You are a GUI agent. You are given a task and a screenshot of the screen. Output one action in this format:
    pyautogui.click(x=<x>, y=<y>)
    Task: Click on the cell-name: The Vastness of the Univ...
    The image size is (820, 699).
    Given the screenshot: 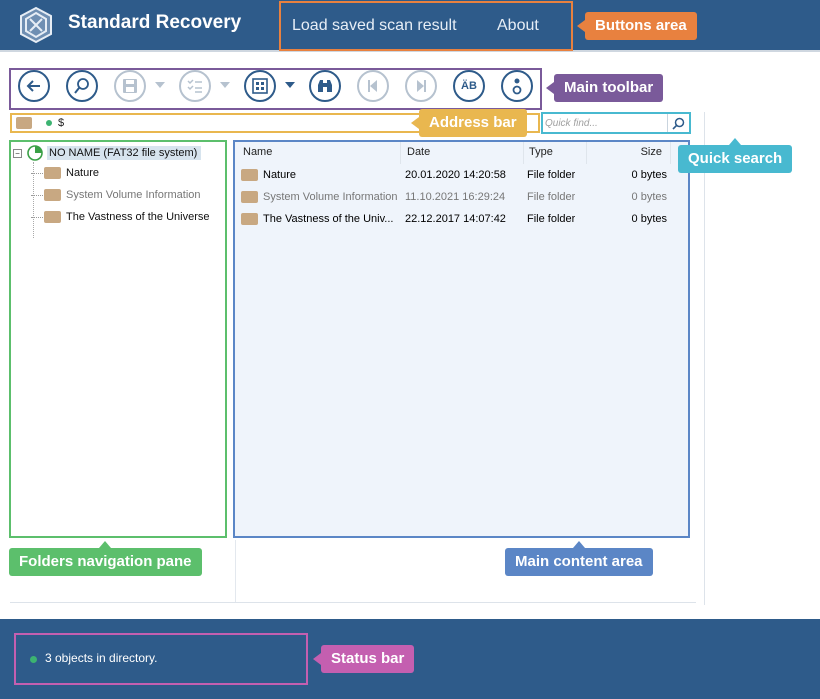 What is the action you would take?
    pyautogui.click(x=328, y=219)
    